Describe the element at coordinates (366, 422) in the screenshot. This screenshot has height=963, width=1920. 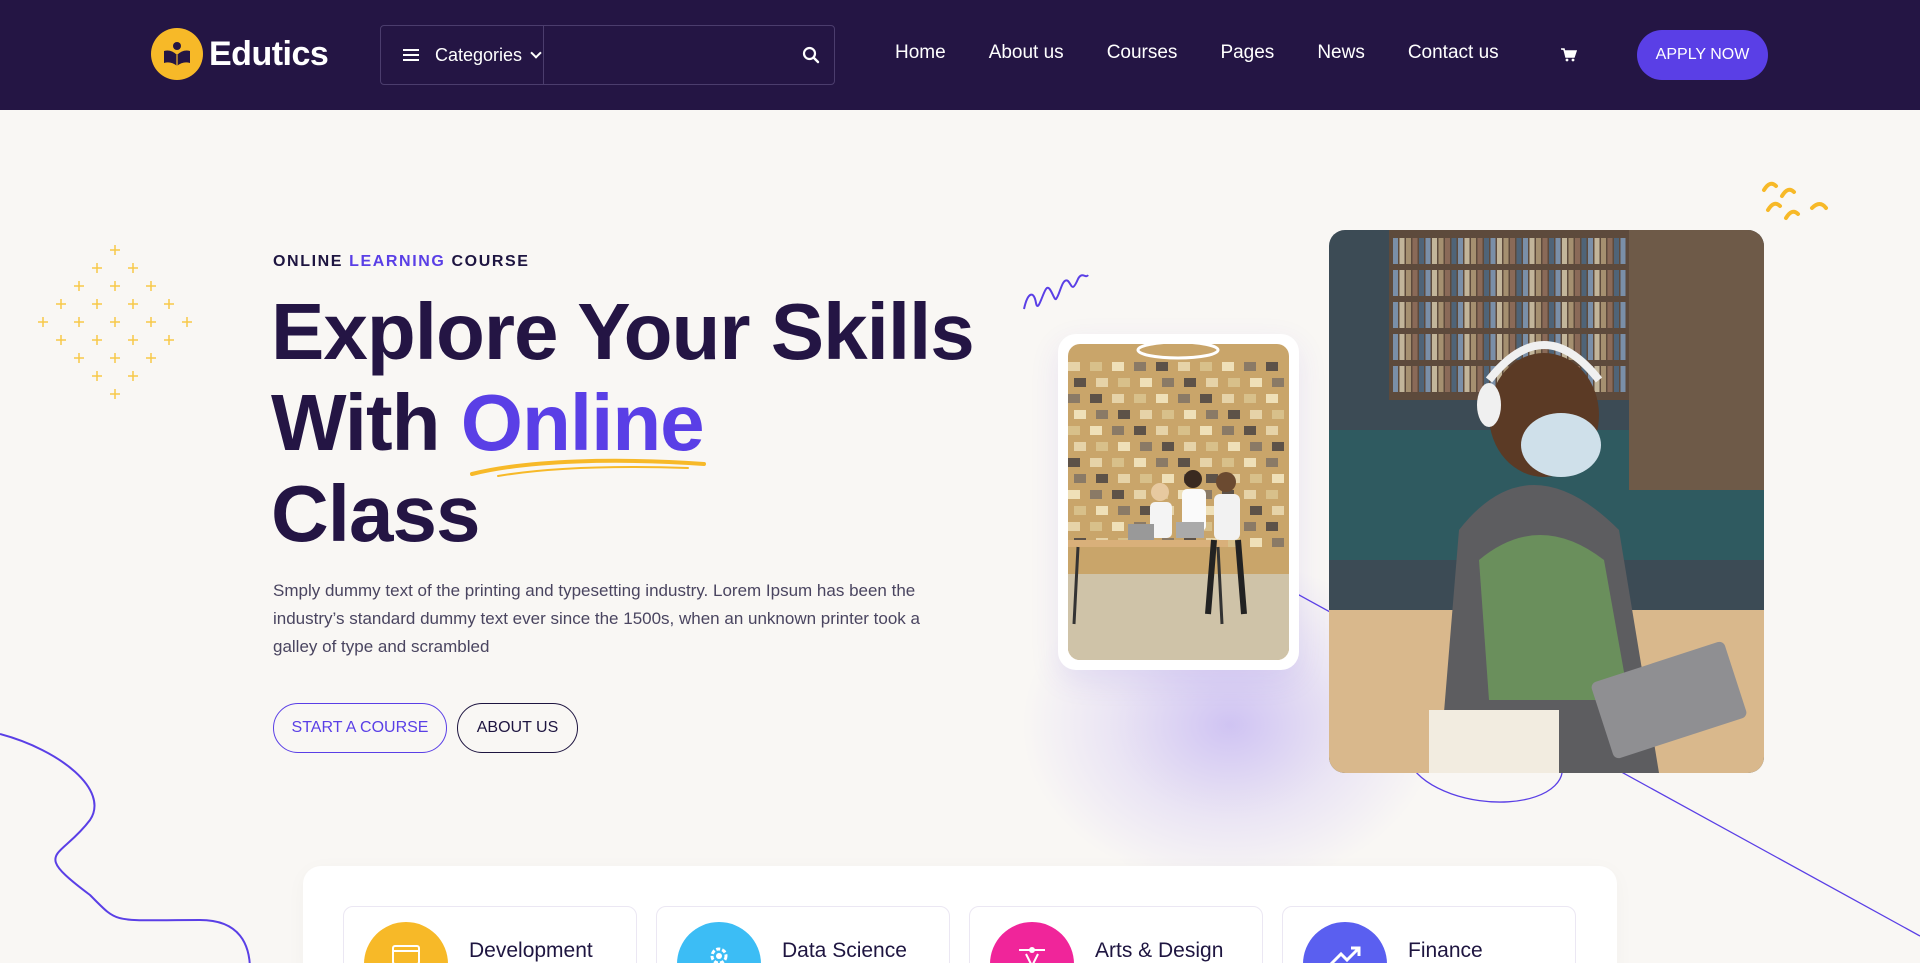
I see `headline-with: With` at that location.